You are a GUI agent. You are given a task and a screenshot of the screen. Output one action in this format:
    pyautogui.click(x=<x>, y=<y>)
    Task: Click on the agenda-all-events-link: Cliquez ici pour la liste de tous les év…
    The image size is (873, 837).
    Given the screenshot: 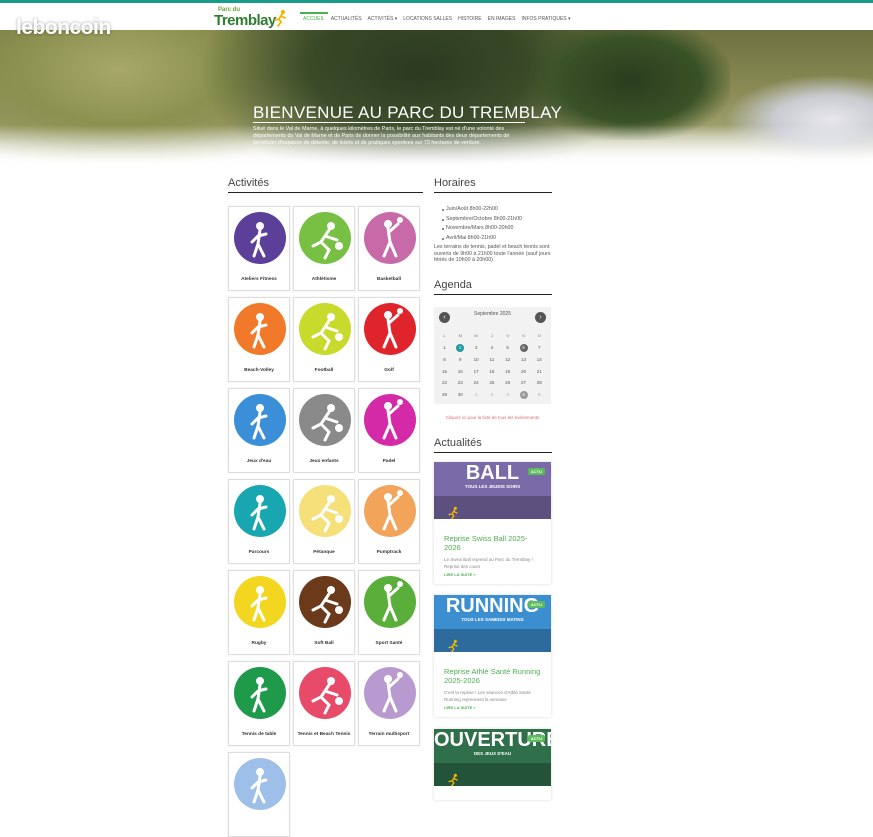 What is the action you would take?
    pyautogui.click(x=492, y=417)
    